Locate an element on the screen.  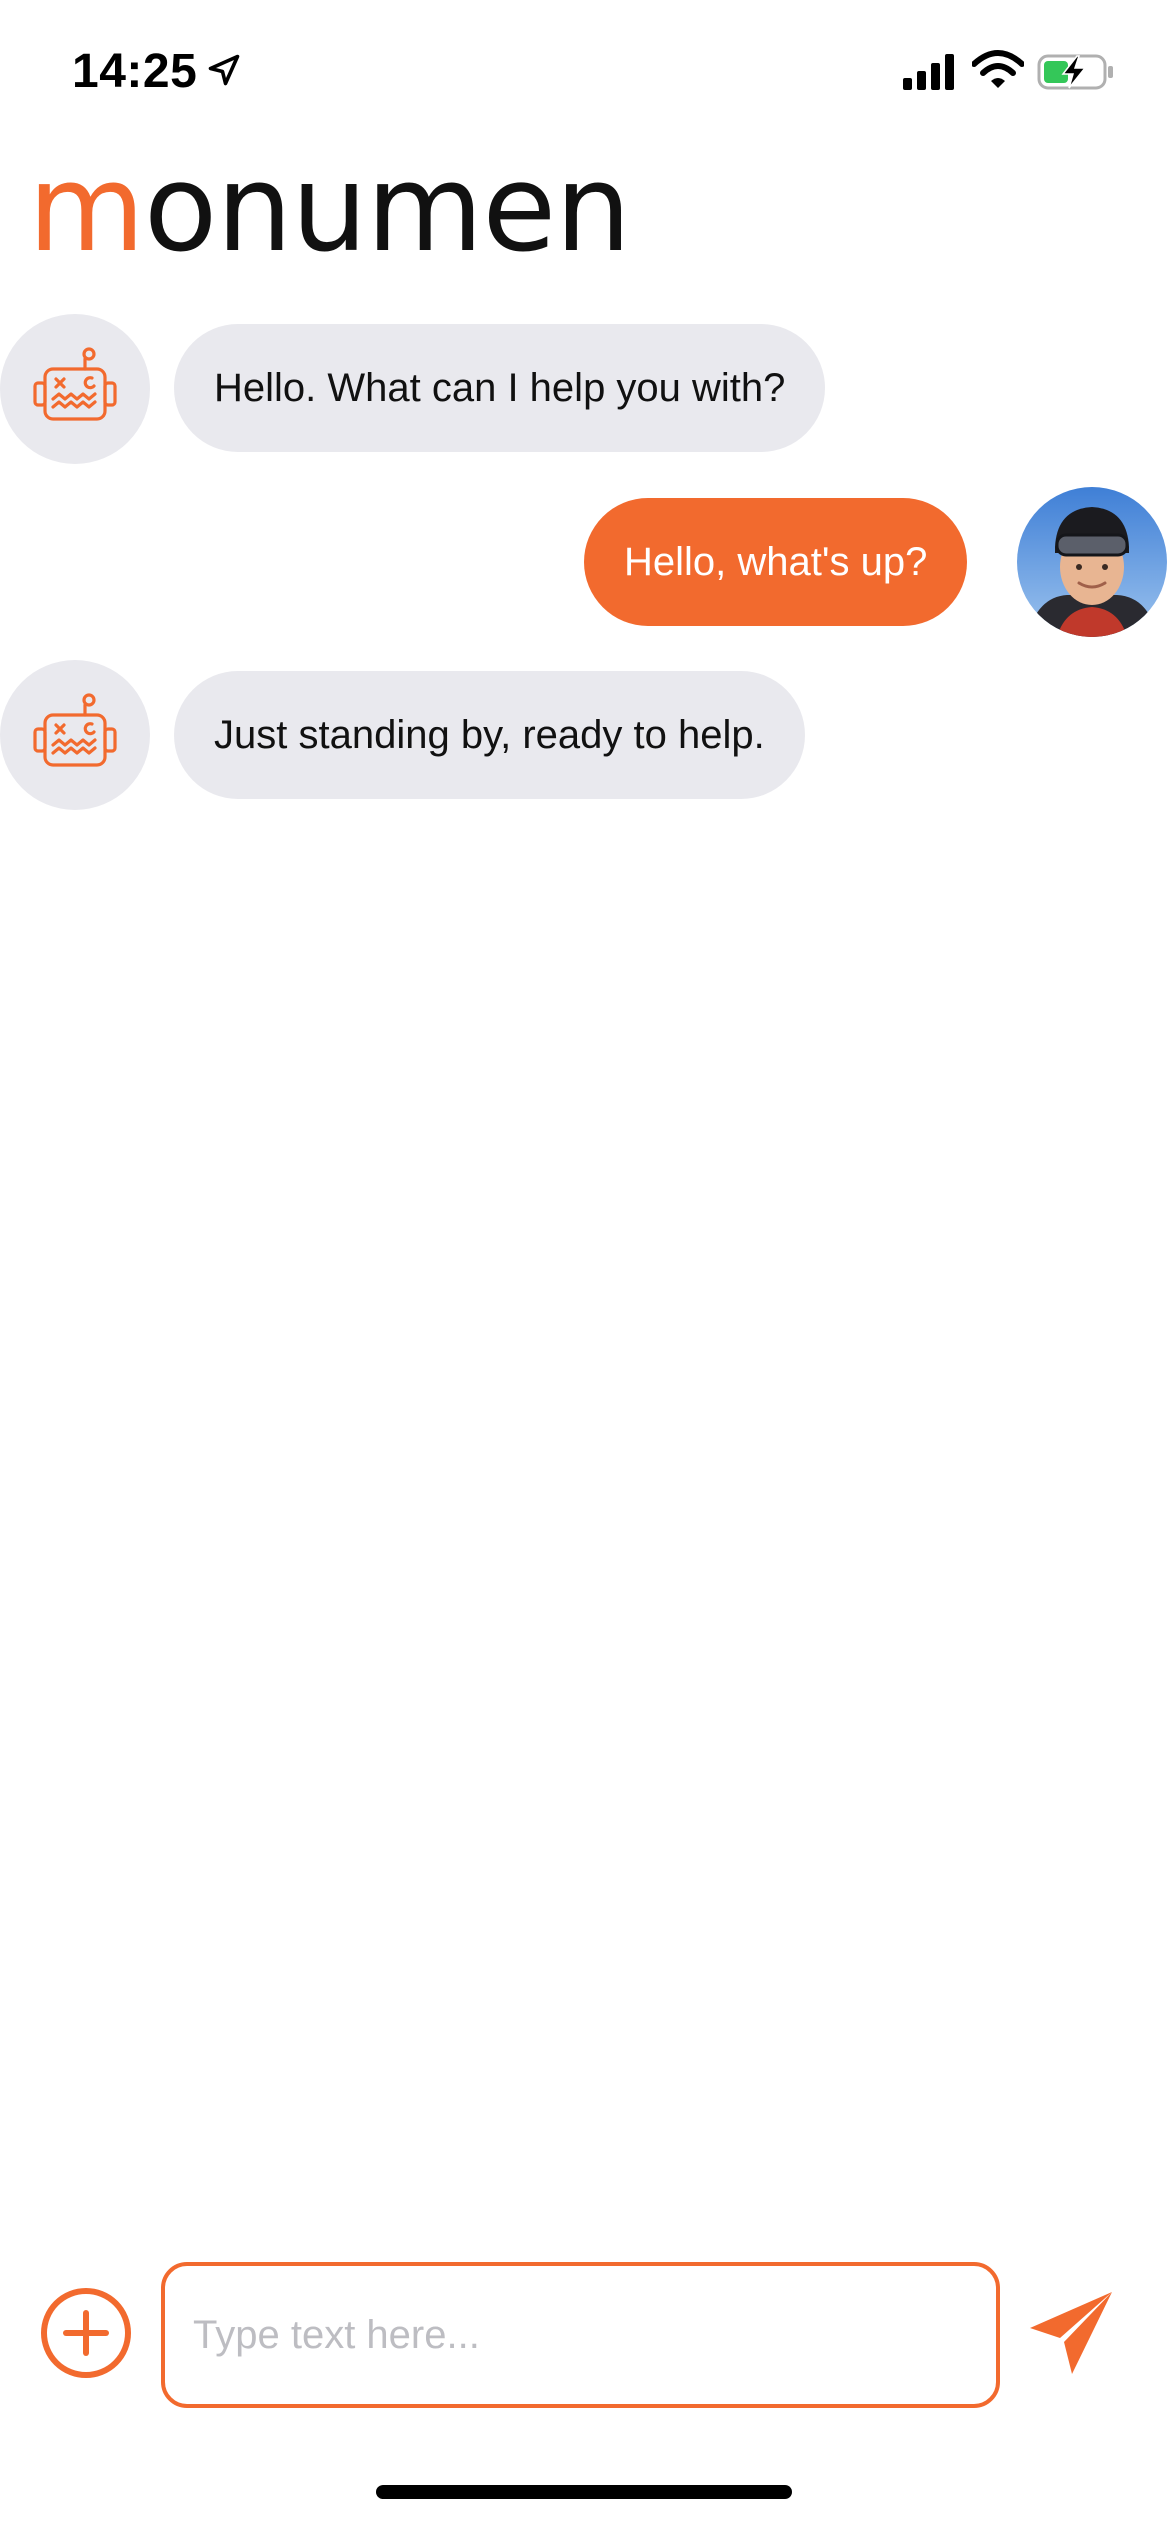
home-indicator is located at coordinates (584, 2492).